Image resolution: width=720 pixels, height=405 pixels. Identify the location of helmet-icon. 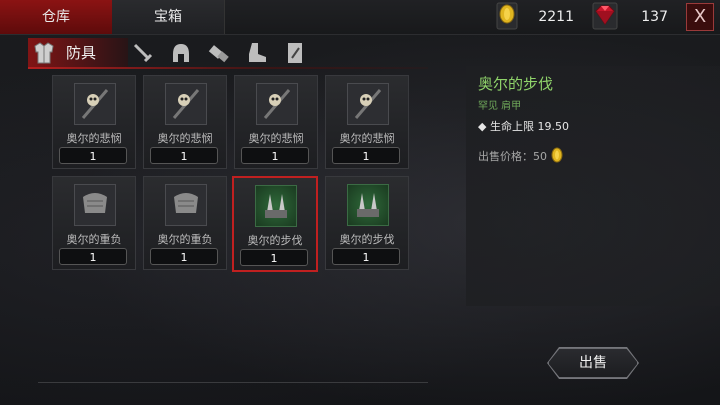
(181, 53).